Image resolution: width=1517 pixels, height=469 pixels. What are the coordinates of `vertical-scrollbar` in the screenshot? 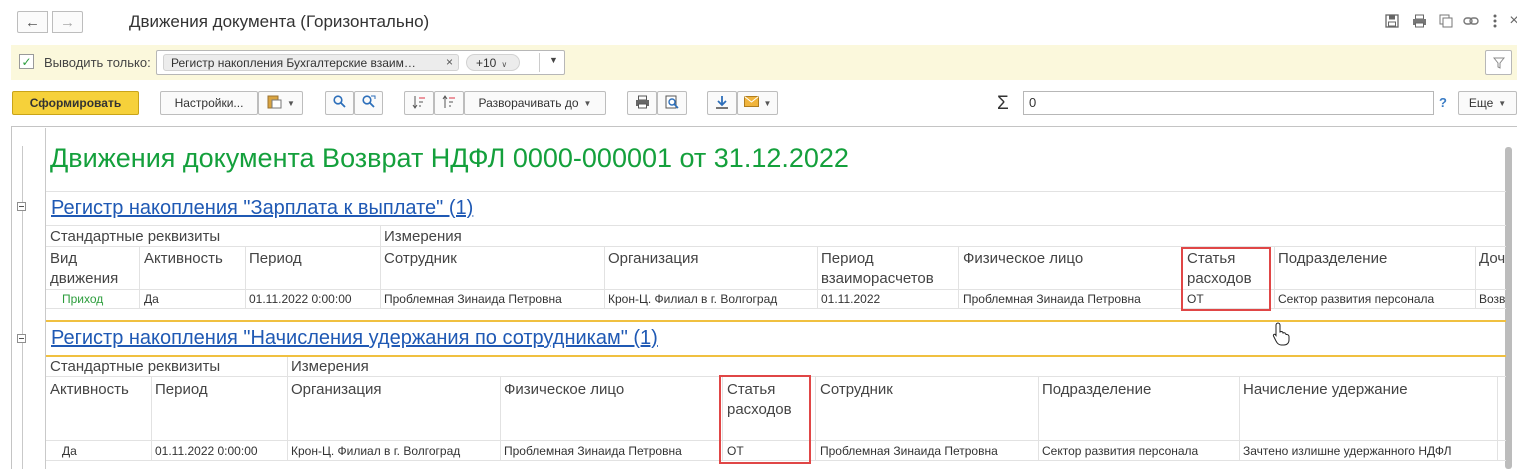 It's located at (1508, 308).